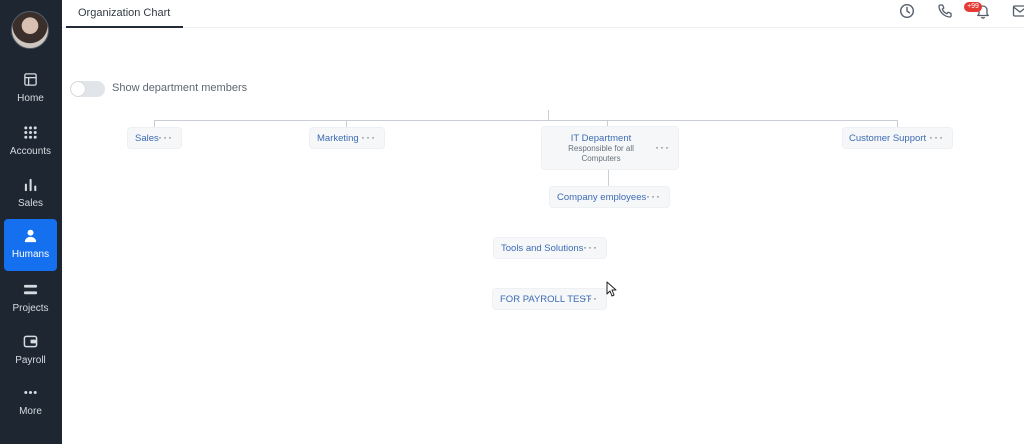  What do you see at coordinates (30, 79) in the screenshot?
I see `layout-icon` at bounding box center [30, 79].